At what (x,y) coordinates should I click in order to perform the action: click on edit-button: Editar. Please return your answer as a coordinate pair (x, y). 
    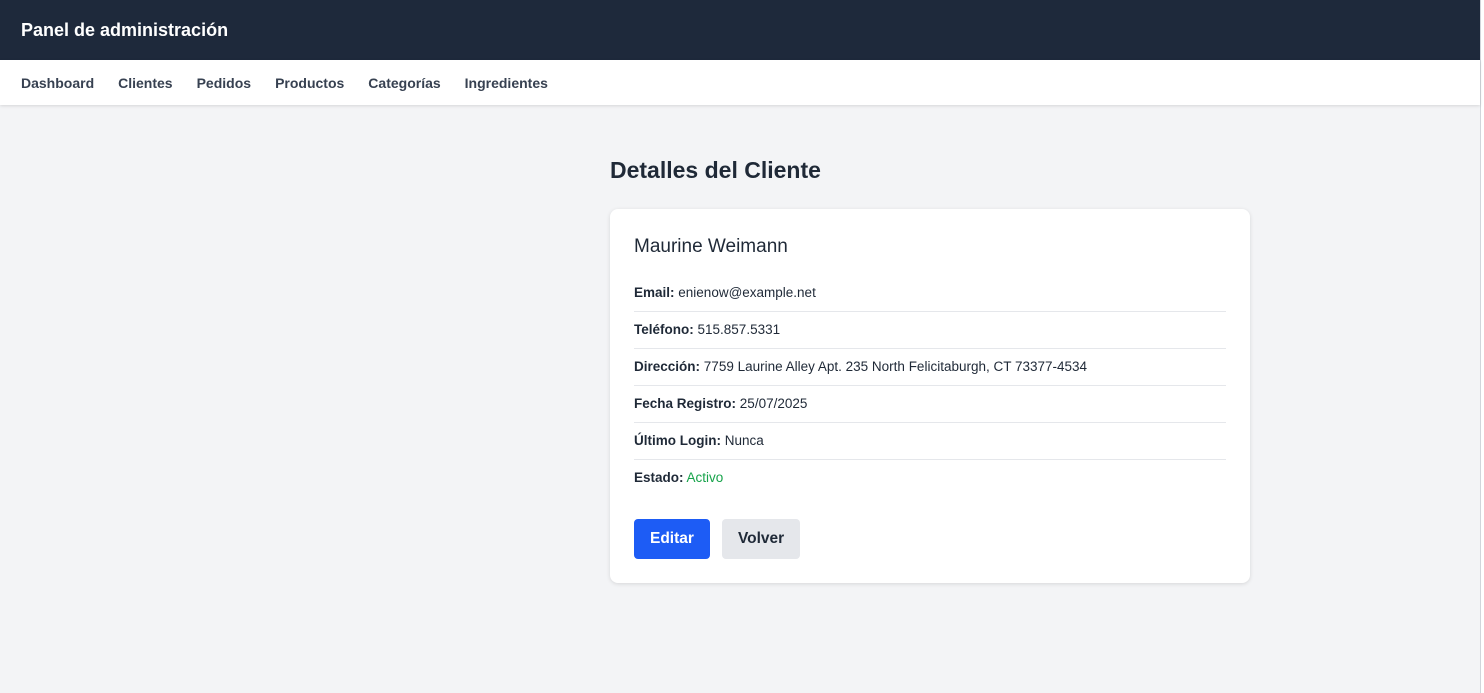
    Looking at the image, I should click on (672, 539).